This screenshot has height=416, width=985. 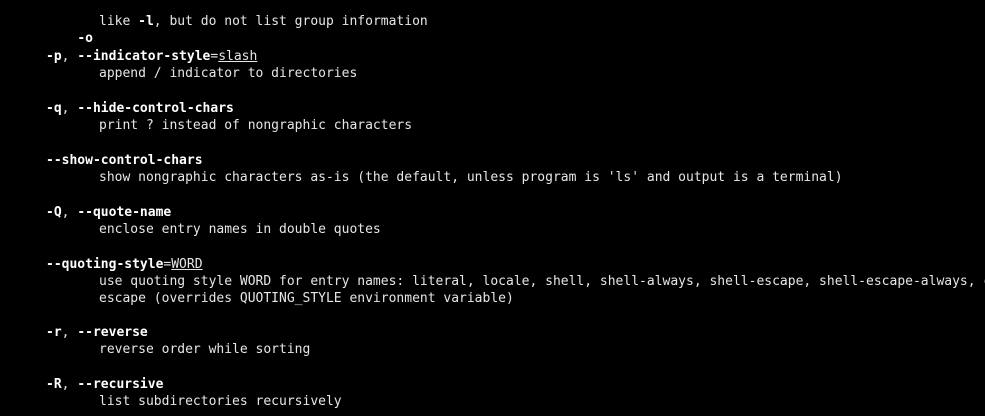 I want to click on option-argument: WORD, so click(x=187, y=264).